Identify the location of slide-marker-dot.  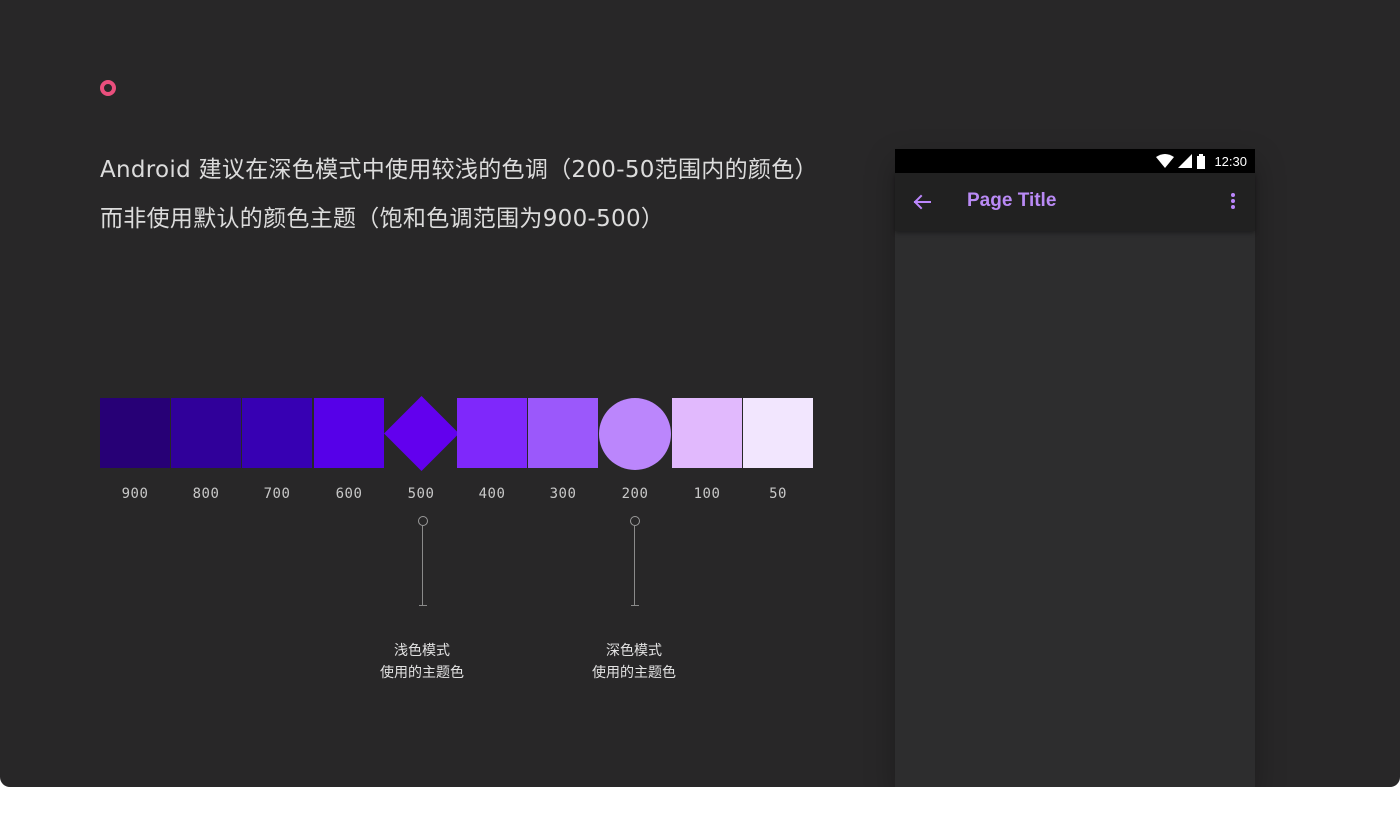
(108, 88).